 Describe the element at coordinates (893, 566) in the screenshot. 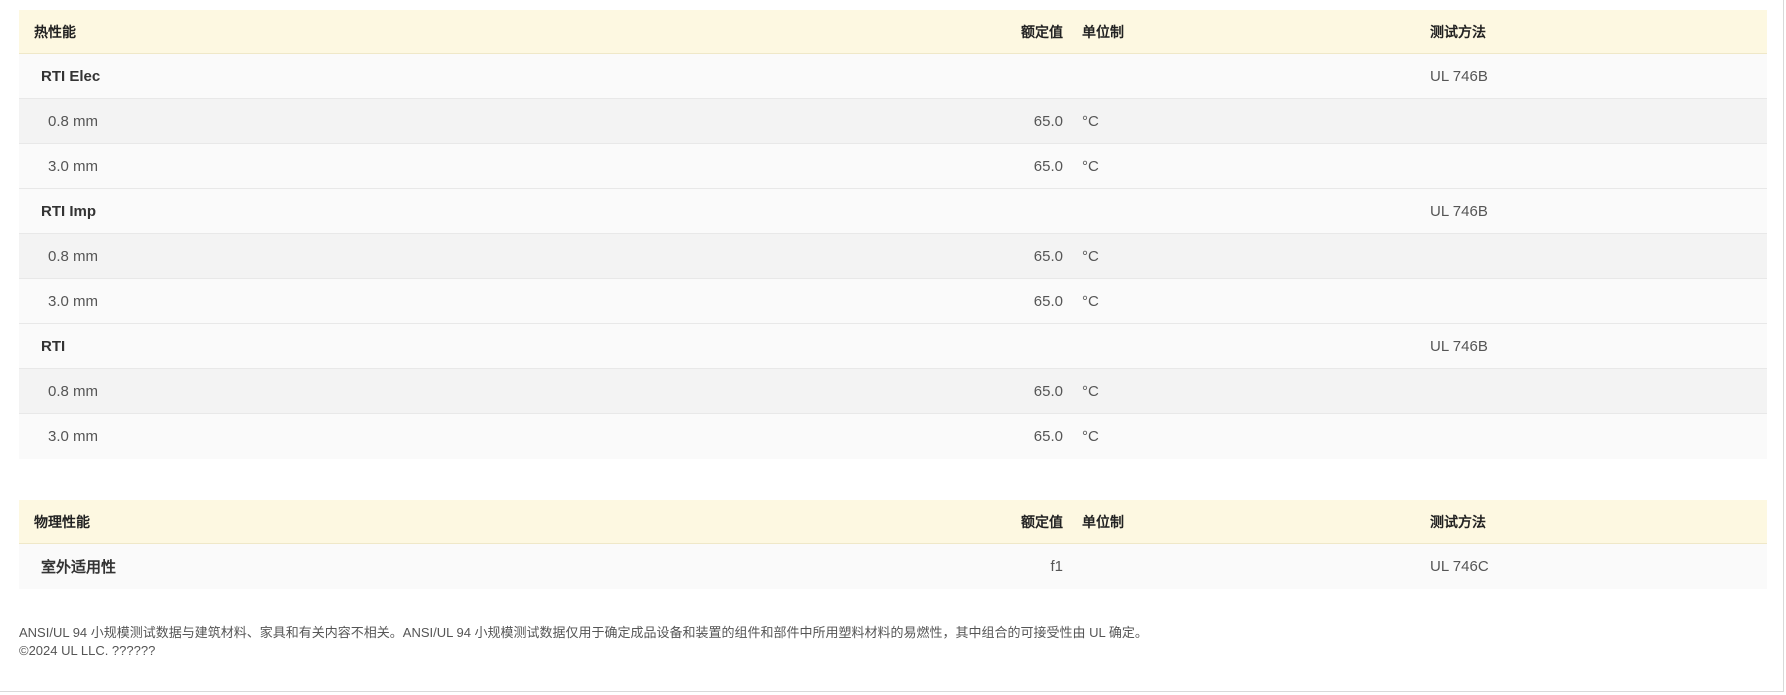

I see `table-row: 室外适用性 f1 UL 746C` at that location.